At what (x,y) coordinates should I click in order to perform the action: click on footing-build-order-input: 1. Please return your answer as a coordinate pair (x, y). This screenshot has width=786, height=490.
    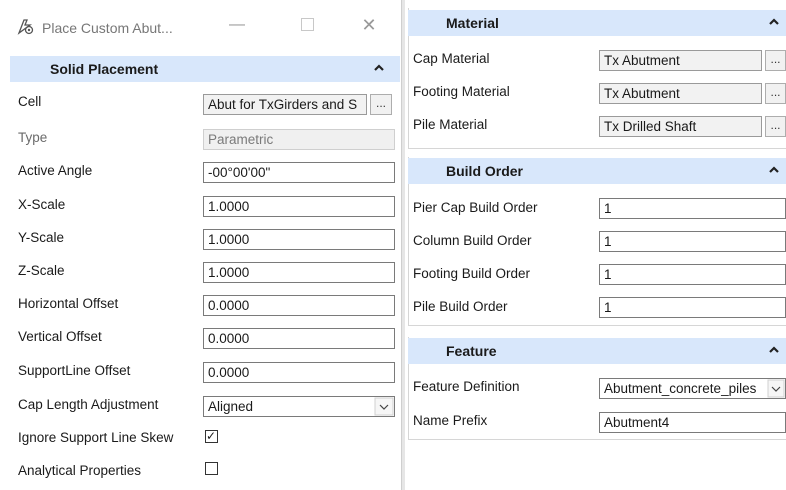
    Looking at the image, I should click on (692, 274).